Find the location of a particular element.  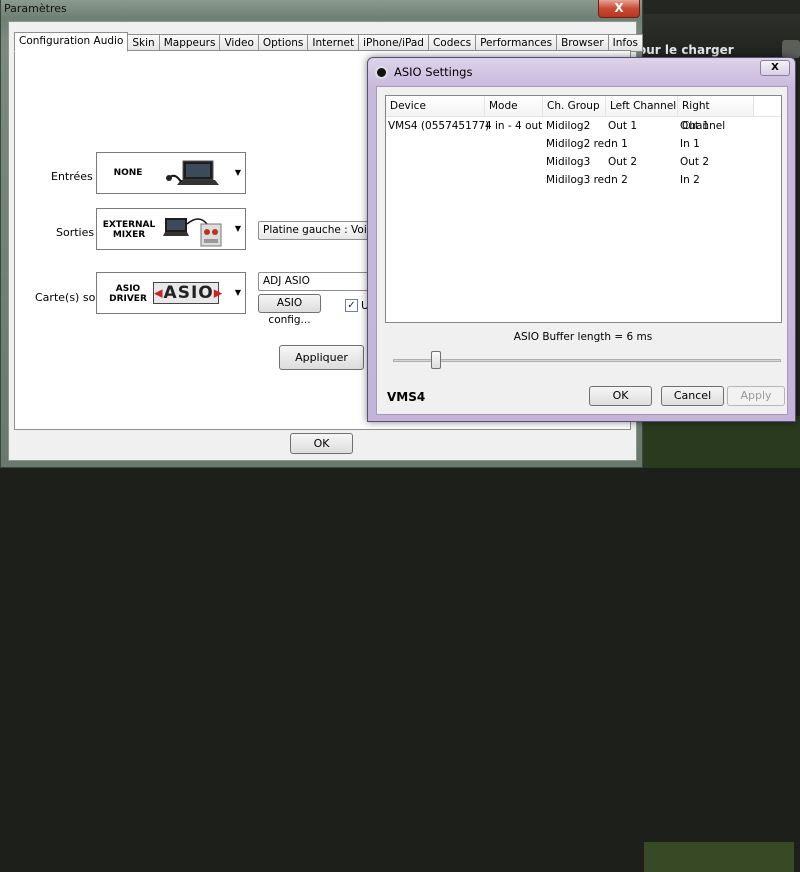

asio-close-button: X is located at coordinates (775, 68).